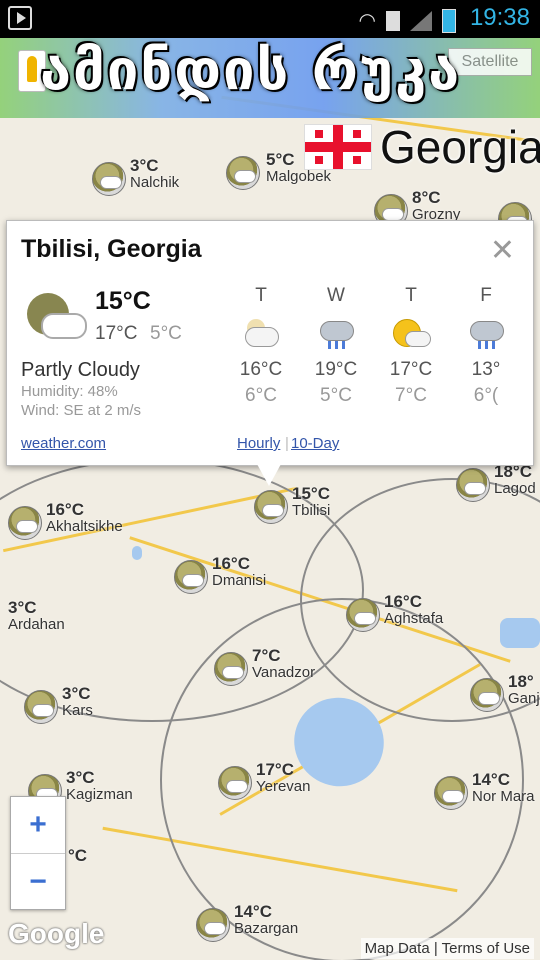 The image size is (540, 960). I want to click on info-window-pointer, so click(269, 475).